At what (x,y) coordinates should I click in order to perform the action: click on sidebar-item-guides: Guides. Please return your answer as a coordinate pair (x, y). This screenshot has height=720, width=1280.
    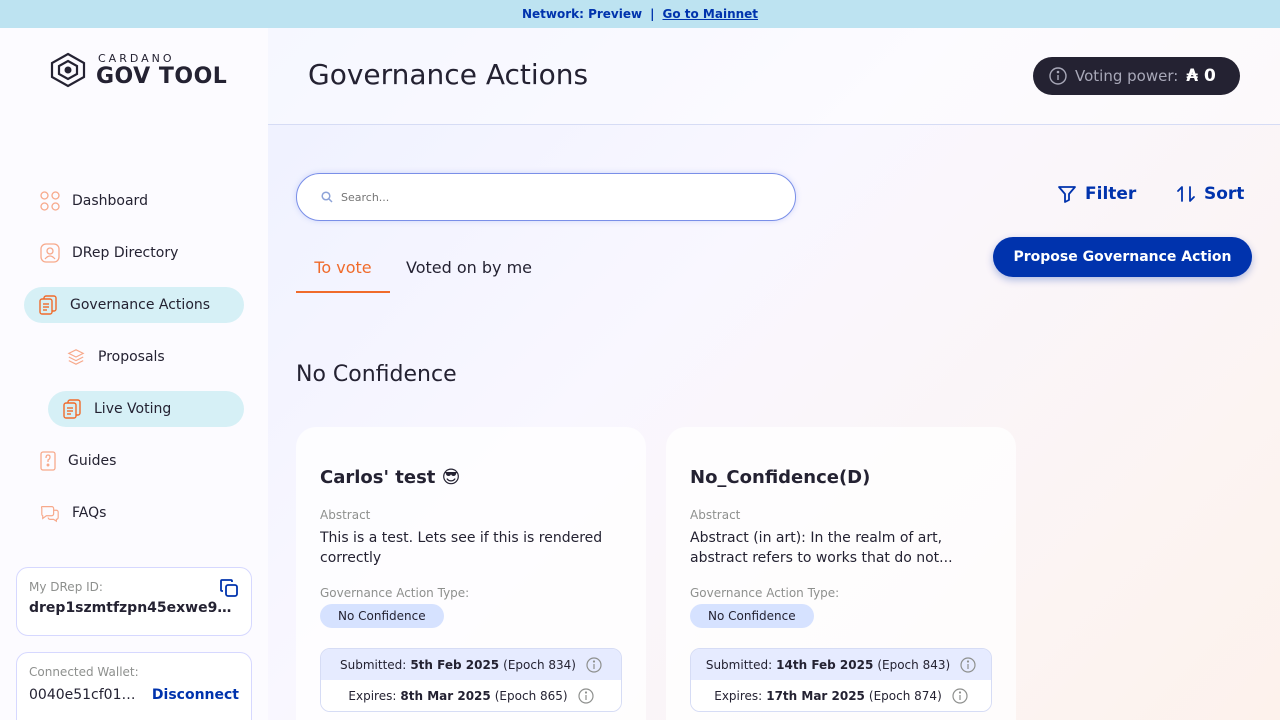
    Looking at the image, I should click on (138, 461).